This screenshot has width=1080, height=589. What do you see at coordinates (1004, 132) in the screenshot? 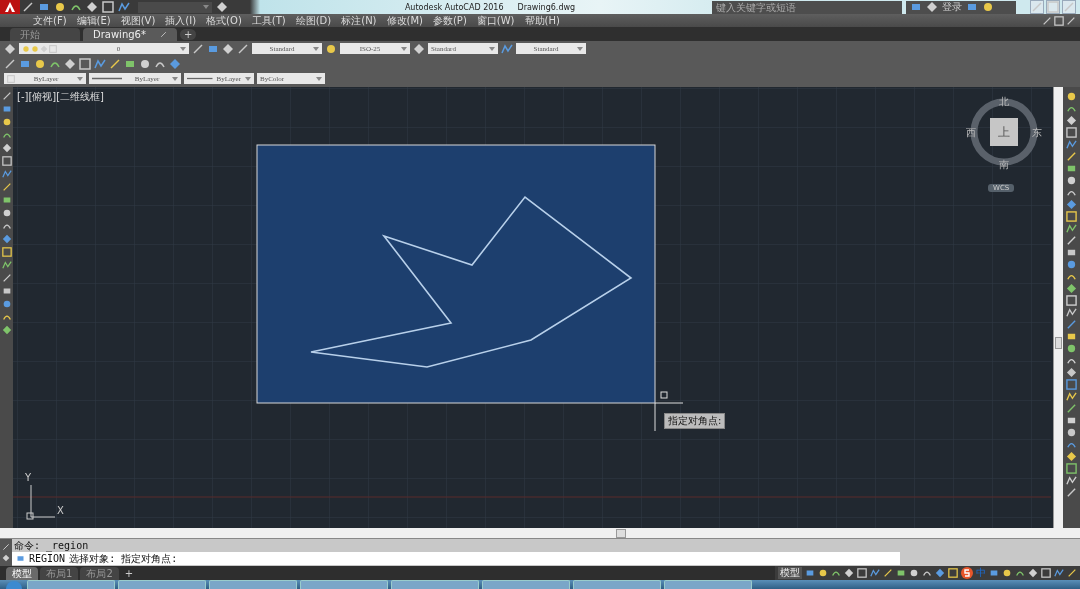
I see `view-cube-face: 上` at bounding box center [1004, 132].